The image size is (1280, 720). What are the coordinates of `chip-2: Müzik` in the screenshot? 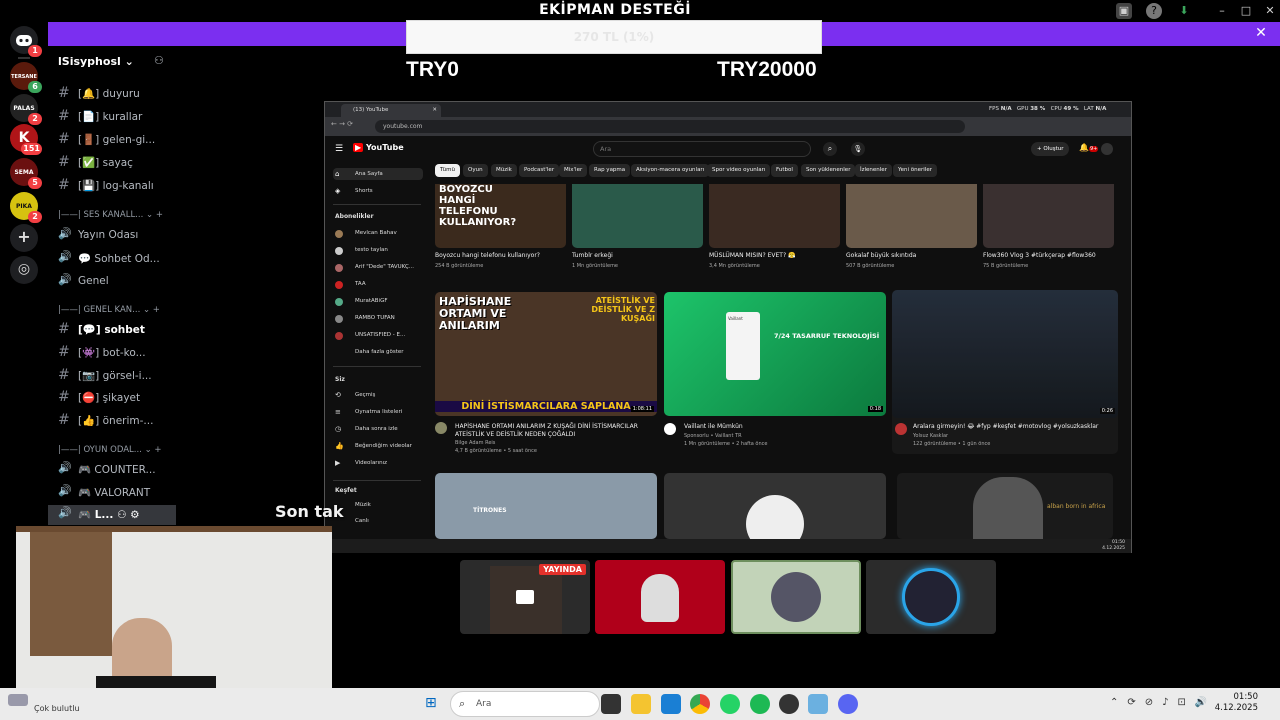 It's located at (504, 170).